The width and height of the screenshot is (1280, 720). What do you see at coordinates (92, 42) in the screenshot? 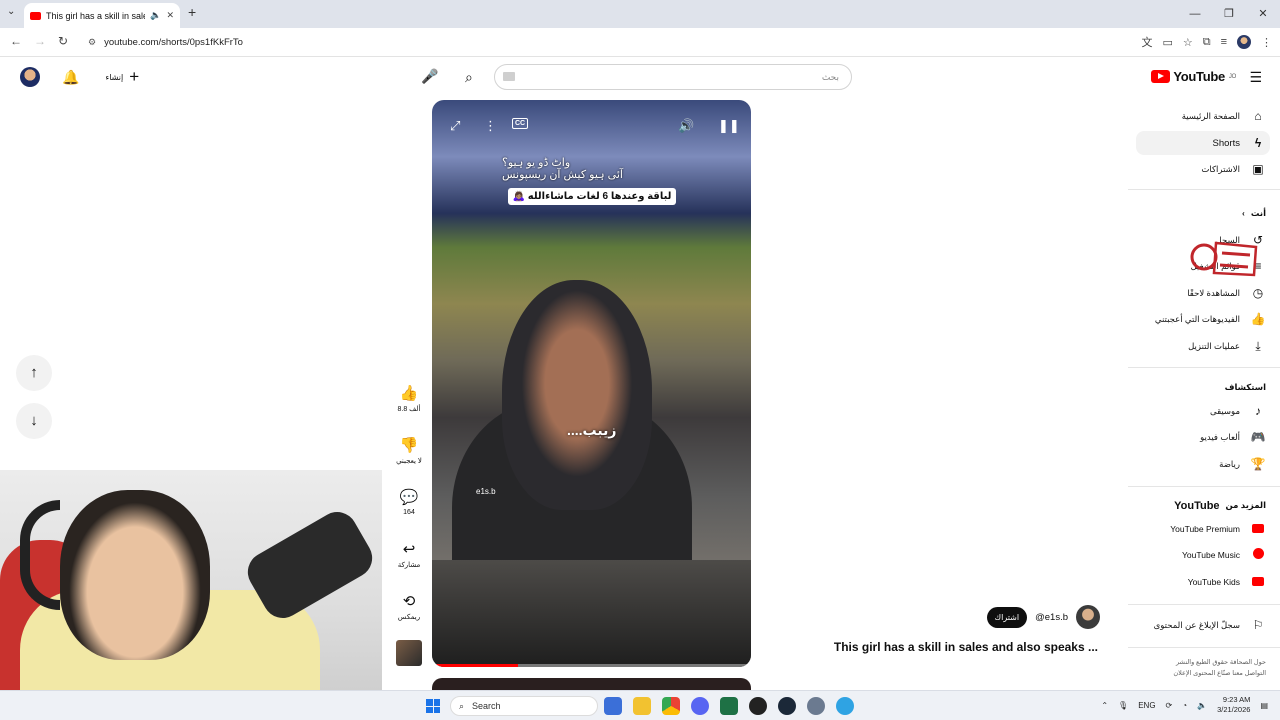
I see `site-info-icon: ⚙` at bounding box center [92, 42].